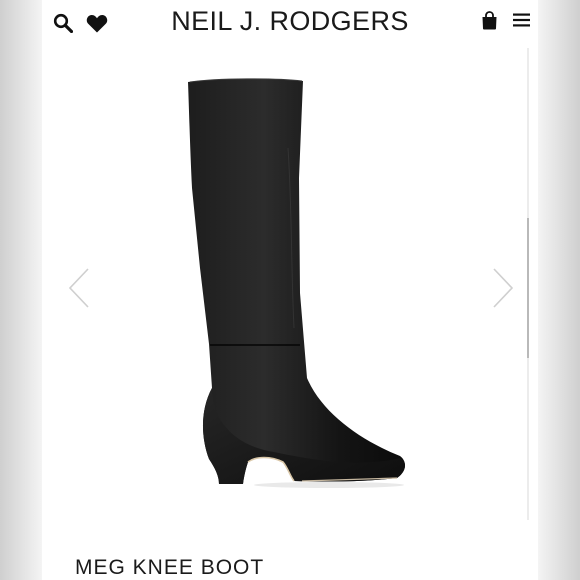 Image resolution: width=580 pixels, height=580 pixels. What do you see at coordinates (170, 567) in the screenshot?
I see `product-title: MEG KNEE BOOT` at bounding box center [170, 567].